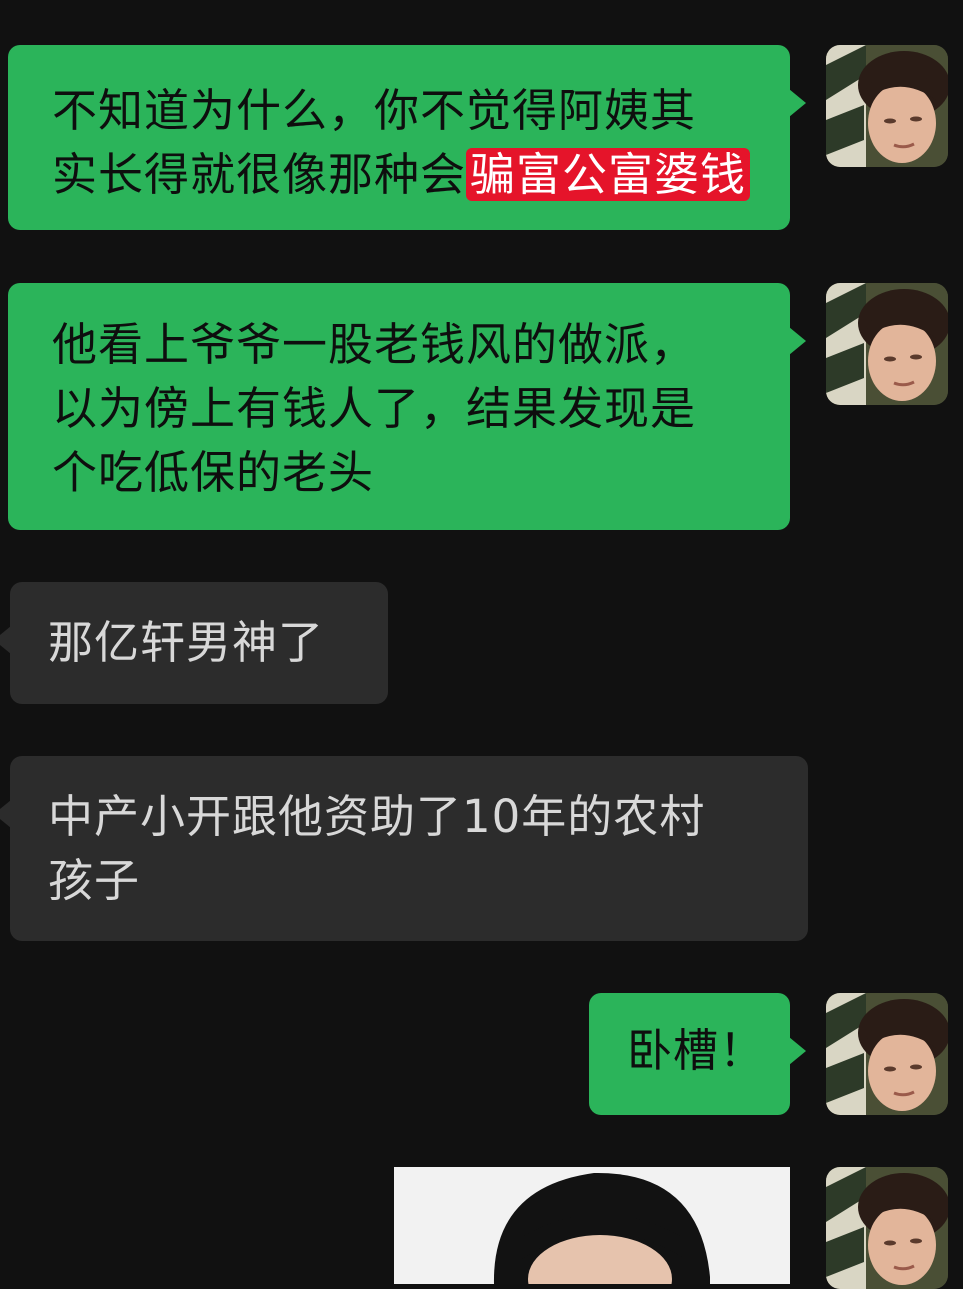 This screenshot has width=963, height=1289. I want to click on image-message, so click(592, 1225).